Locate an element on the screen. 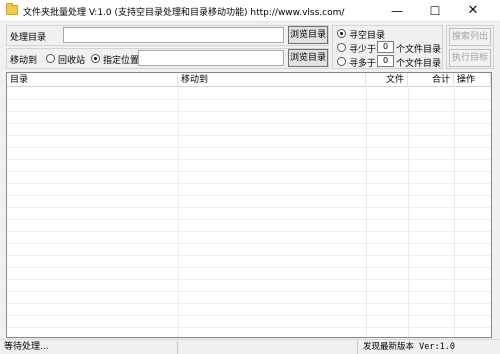  list-header: 目录 移动到 文件 合计 操作 is located at coordinates (249, 80).